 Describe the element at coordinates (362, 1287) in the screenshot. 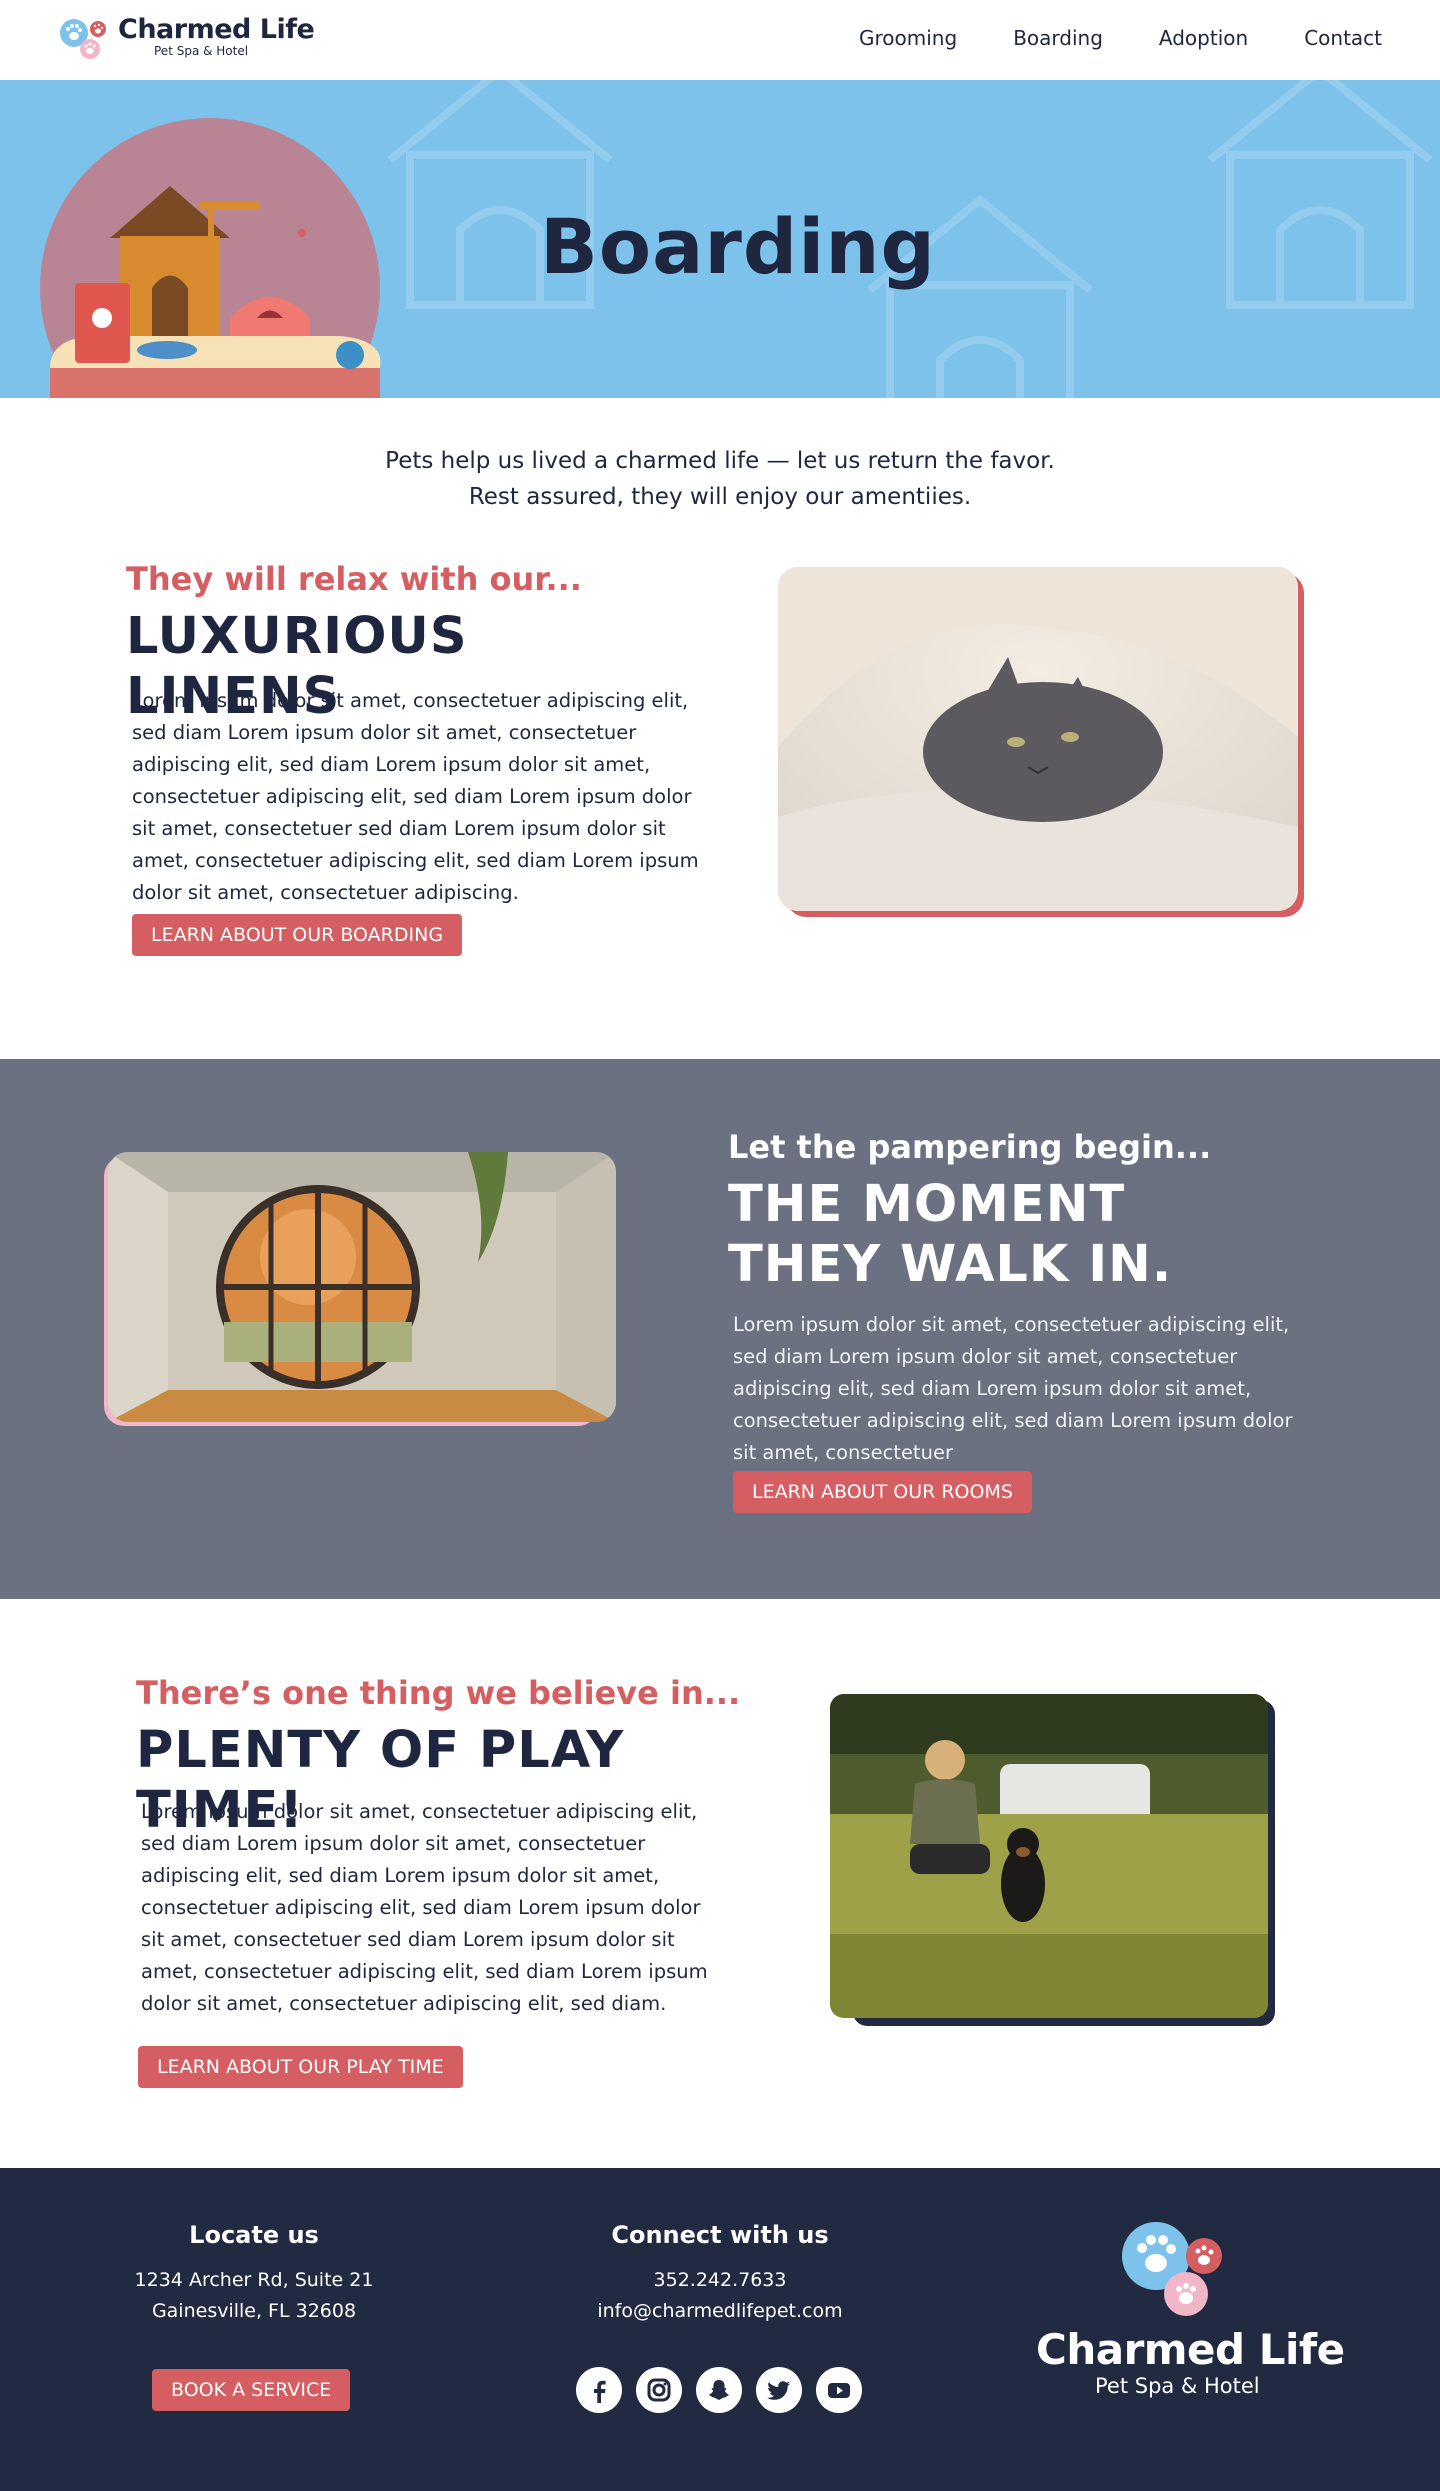

I see `round-window-room-photo` at that location.